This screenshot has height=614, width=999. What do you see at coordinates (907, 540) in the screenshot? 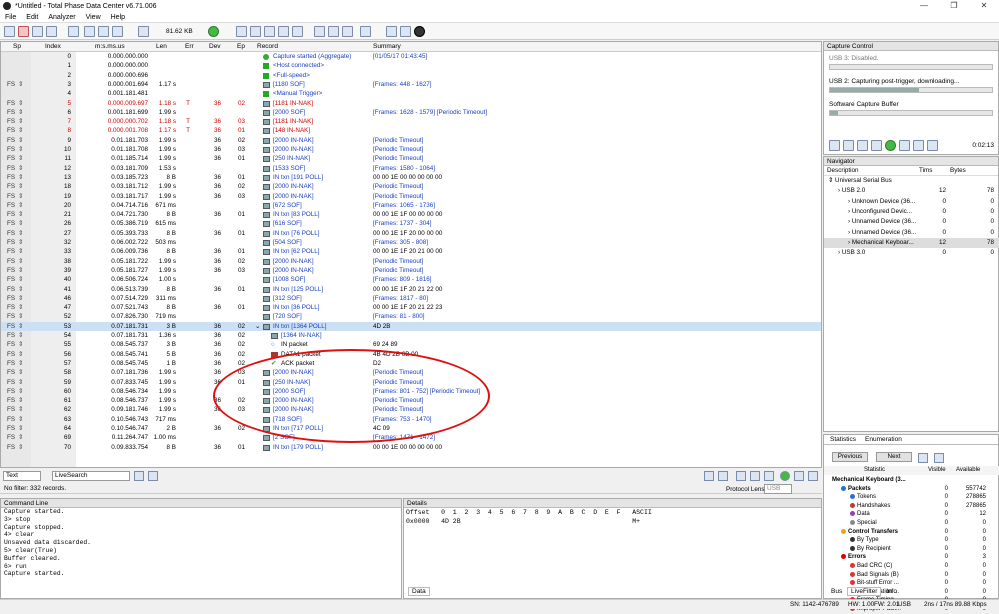
I see `stats-row: By Type 0 0` at bounding box center [907, 540].